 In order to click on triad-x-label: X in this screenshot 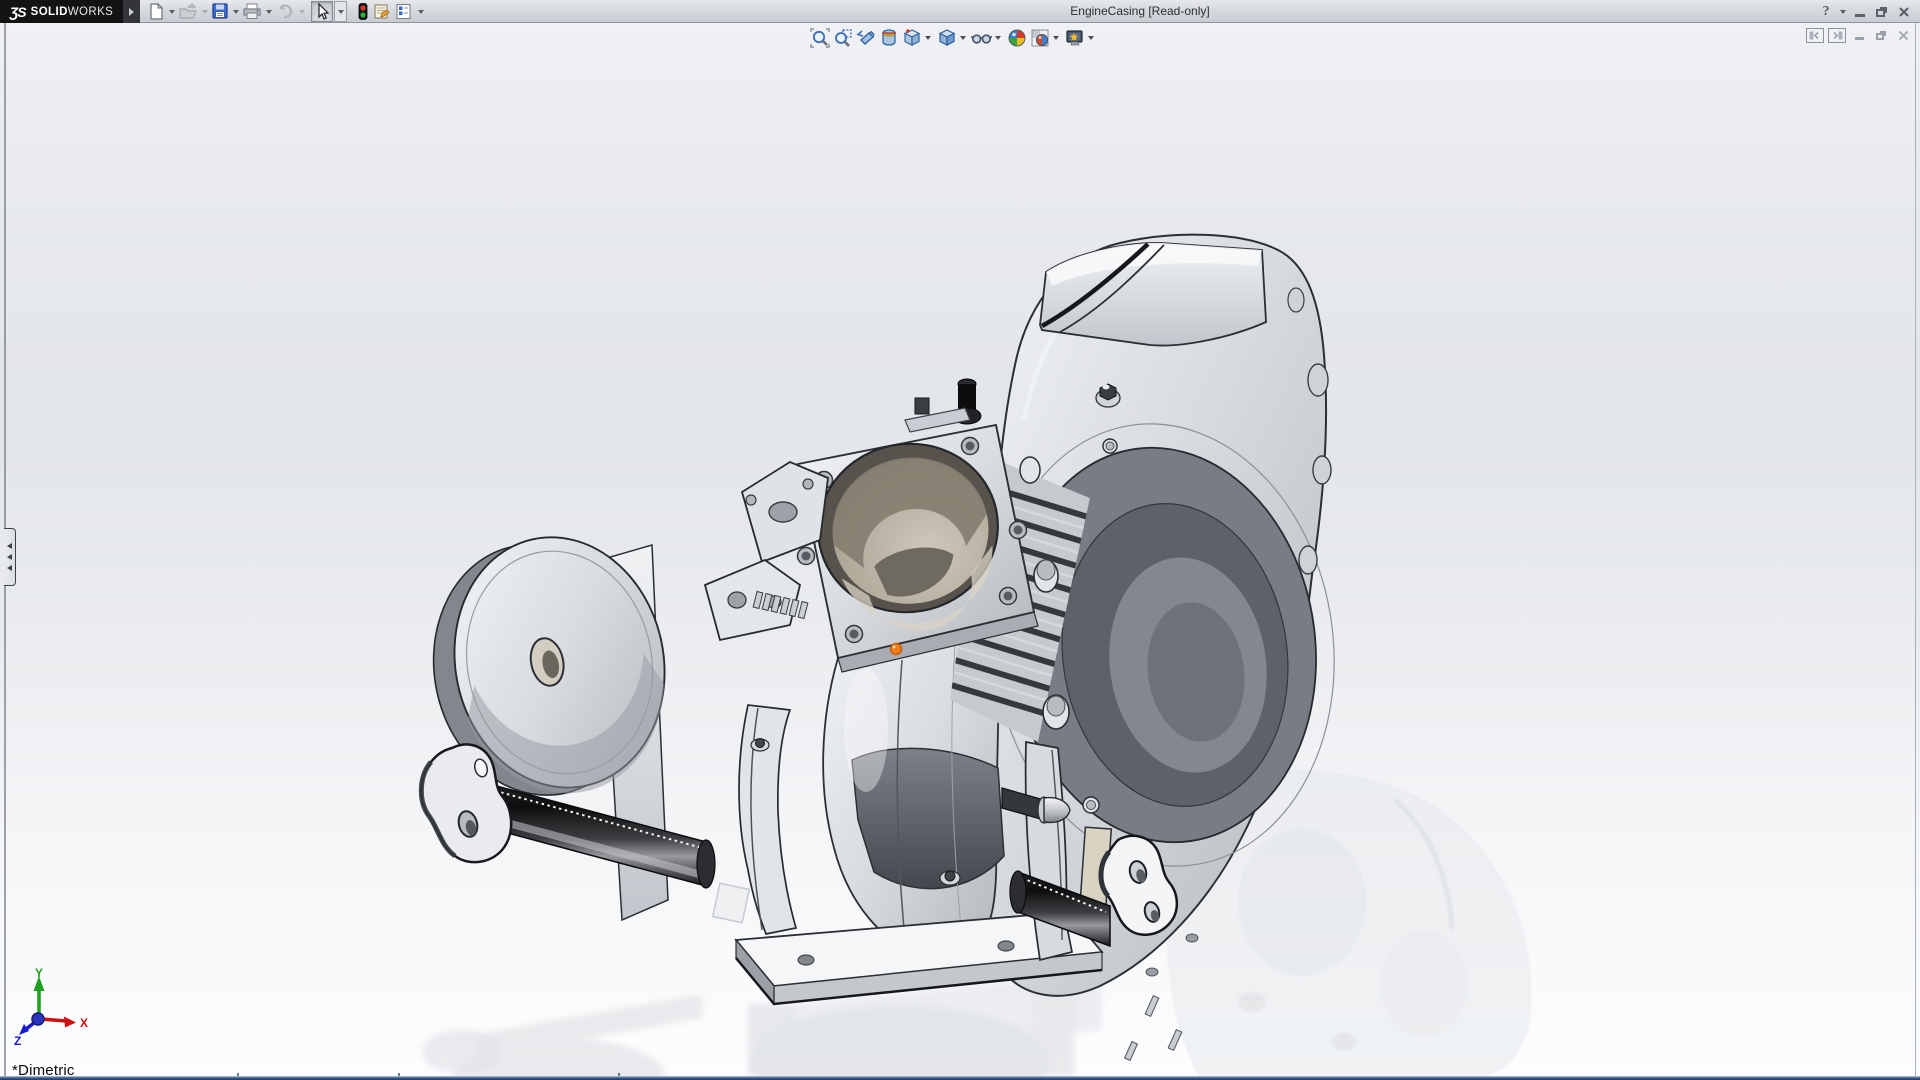, I will do `click(84, 1023)`.